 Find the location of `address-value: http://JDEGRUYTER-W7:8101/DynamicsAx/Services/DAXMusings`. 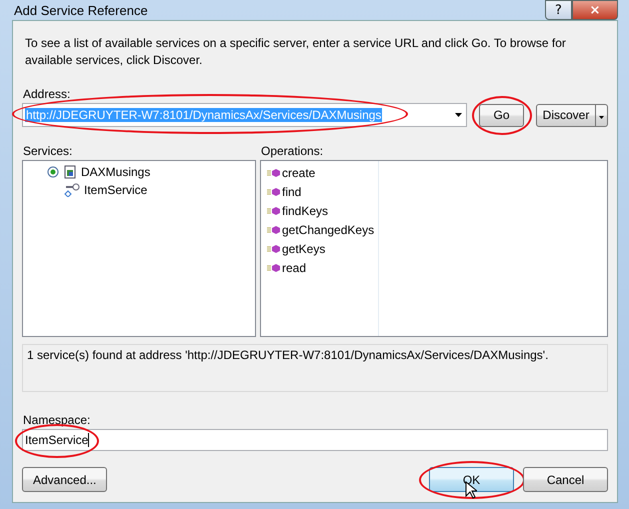

address-value: http://JDEGRUYTER-W7:8101/DynamicsAx/Services/DAXMusings is located at coordinates (203, 115).